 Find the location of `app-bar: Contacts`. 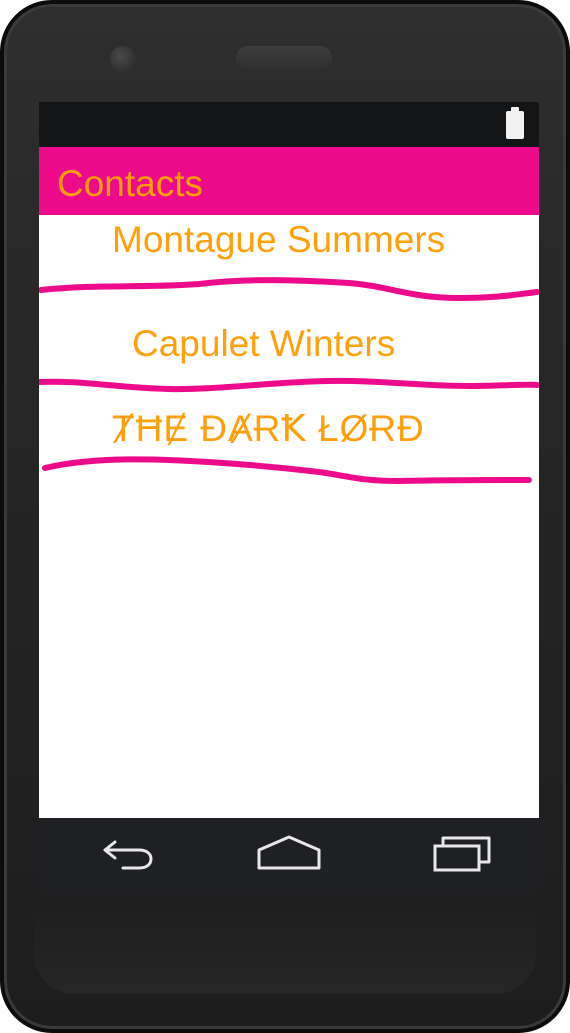

app-bar: Contacts is located at coordinates (289, 181).